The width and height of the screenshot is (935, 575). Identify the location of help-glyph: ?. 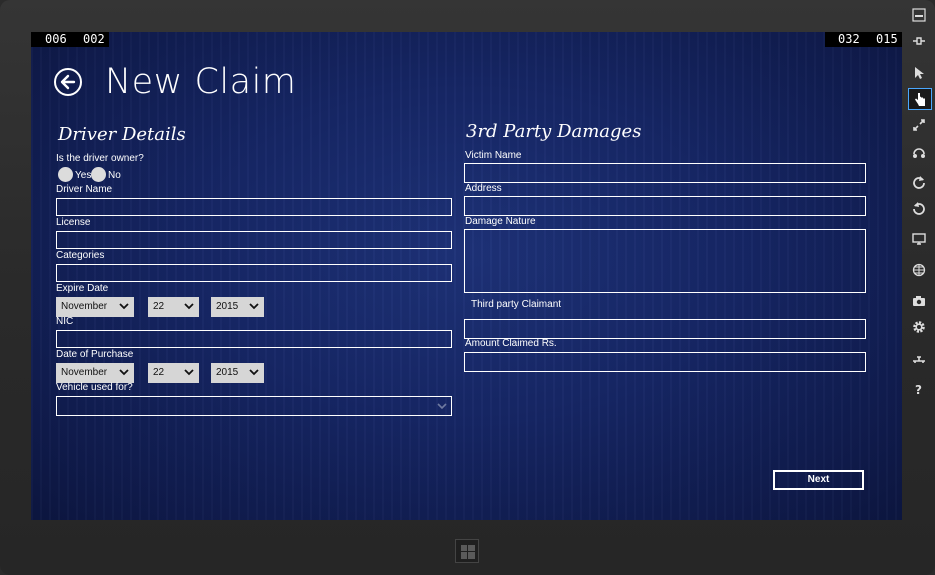
(918, 389).